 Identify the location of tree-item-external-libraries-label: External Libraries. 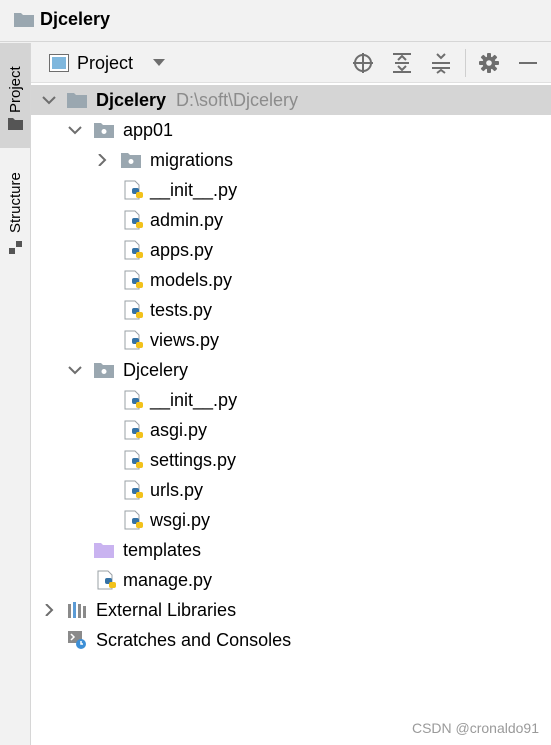
(166, 610).